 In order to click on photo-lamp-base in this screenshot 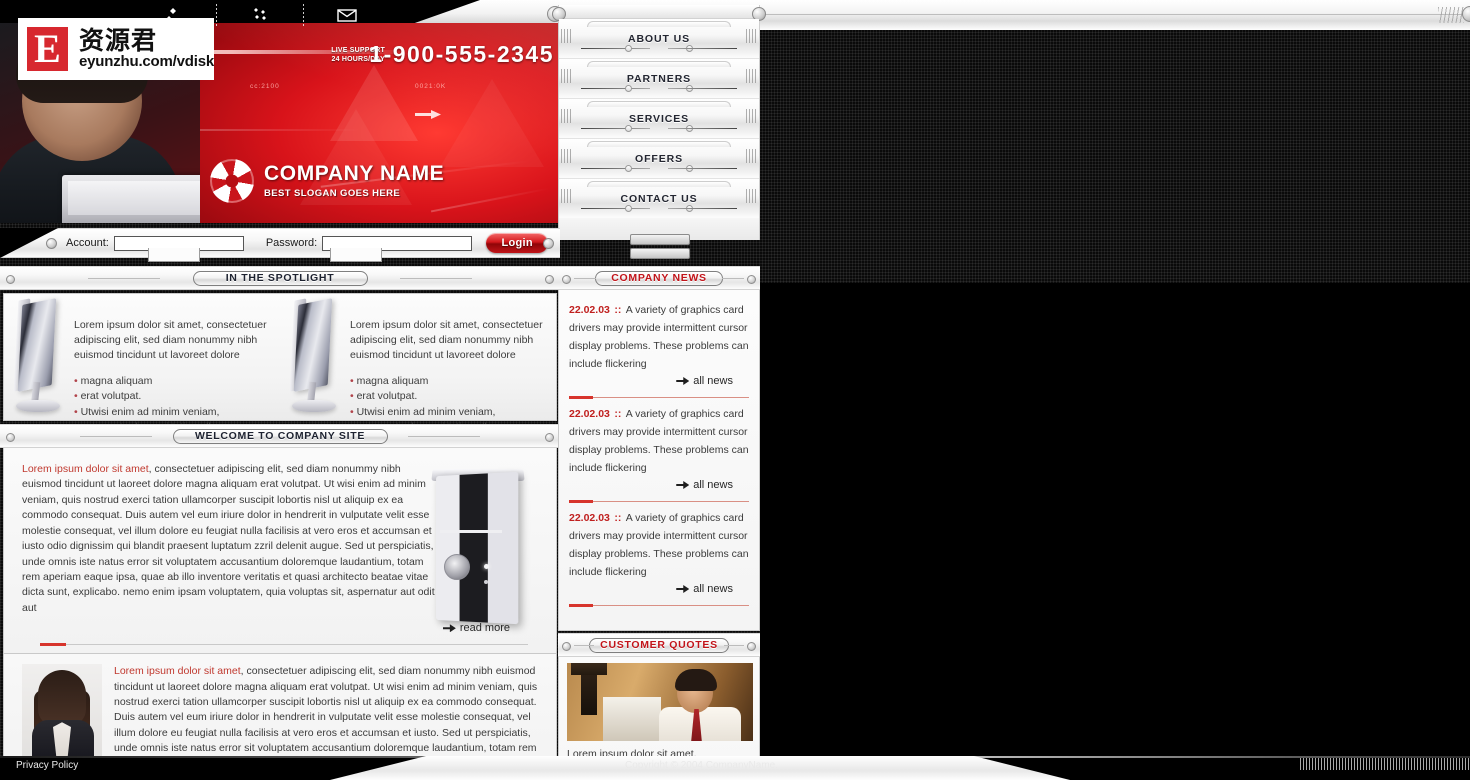, I will do `click(589, 692)`.